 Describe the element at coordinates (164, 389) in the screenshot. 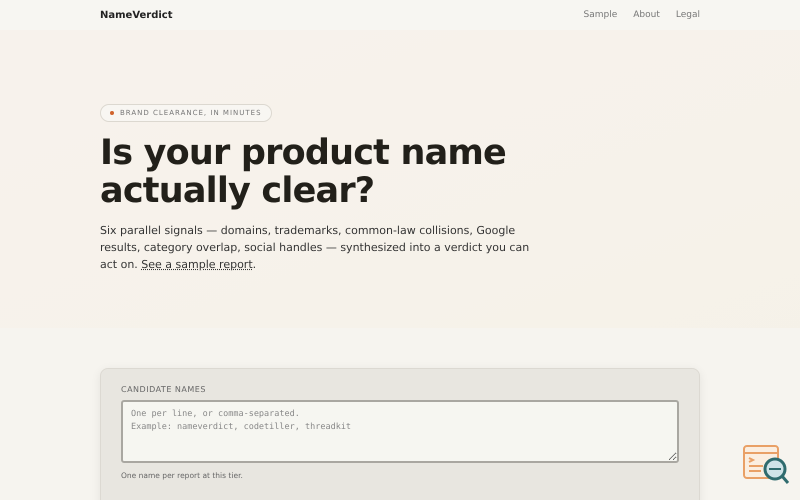

I see `field-label: CANDIDATE NAMES` at that location.